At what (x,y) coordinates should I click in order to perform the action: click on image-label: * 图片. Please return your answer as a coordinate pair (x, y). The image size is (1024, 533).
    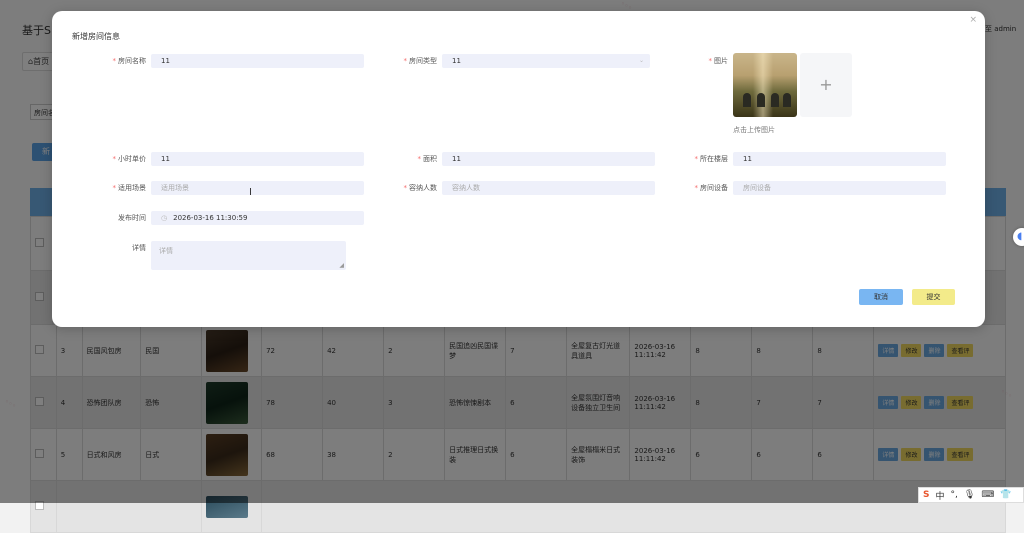
    Looking at the image, I should click on (718, 61).